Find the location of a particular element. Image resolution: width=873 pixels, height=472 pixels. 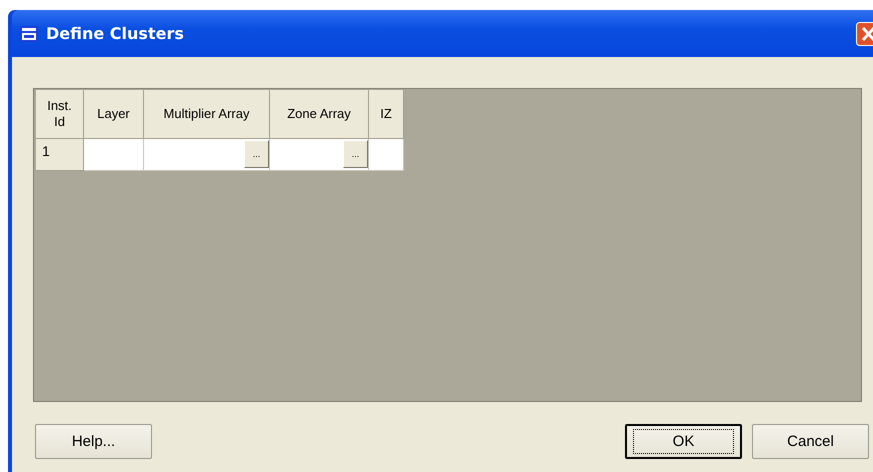

app-icon is located at coordinates (29, 34).